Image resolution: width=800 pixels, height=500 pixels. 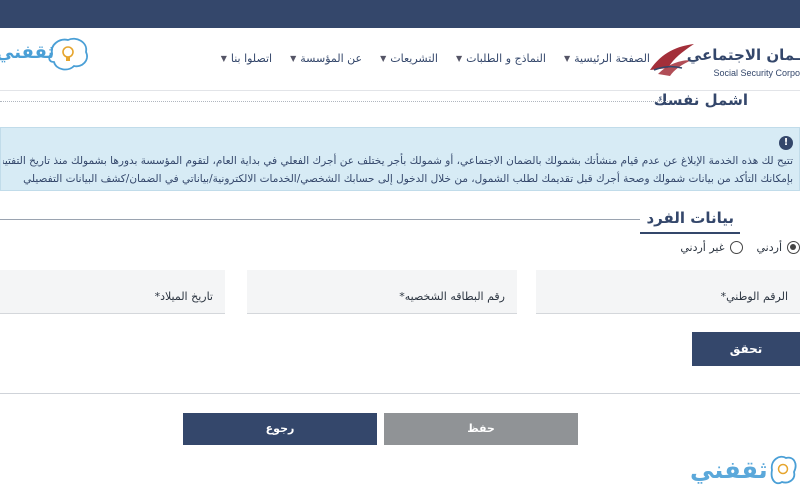 I want to click on birth-date-label: تاريخ الميلاد*, so click(x=183, y=296).